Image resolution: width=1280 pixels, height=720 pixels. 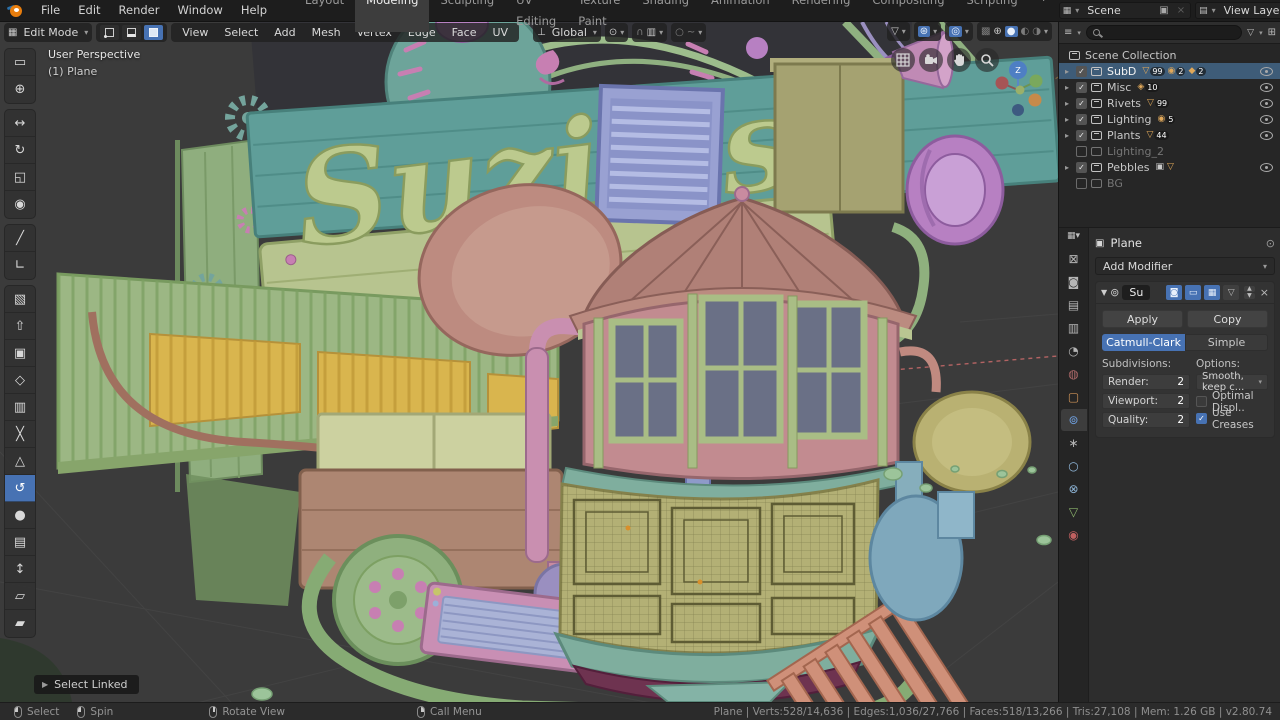 I want to click on tab-modifiers: ⊚, so click(x=1073, y=420).